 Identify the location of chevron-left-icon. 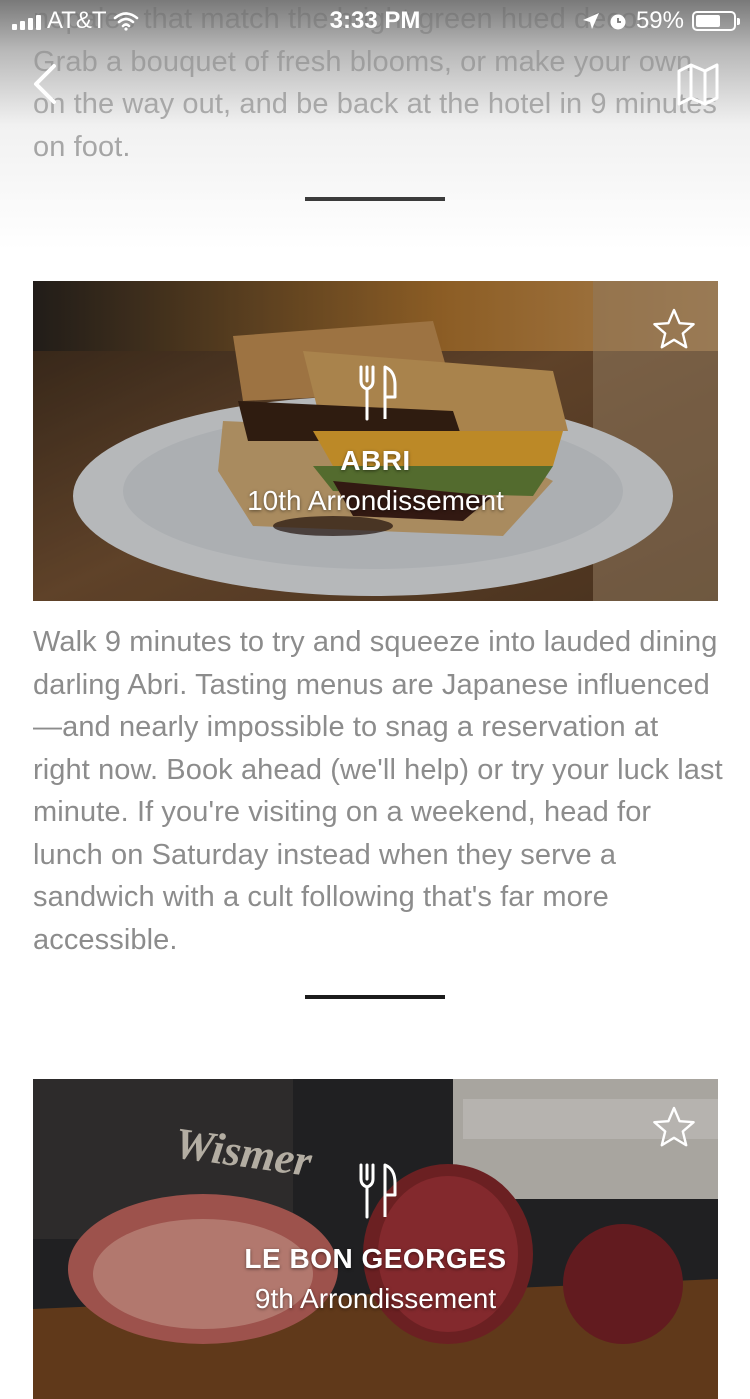
(46, 84).